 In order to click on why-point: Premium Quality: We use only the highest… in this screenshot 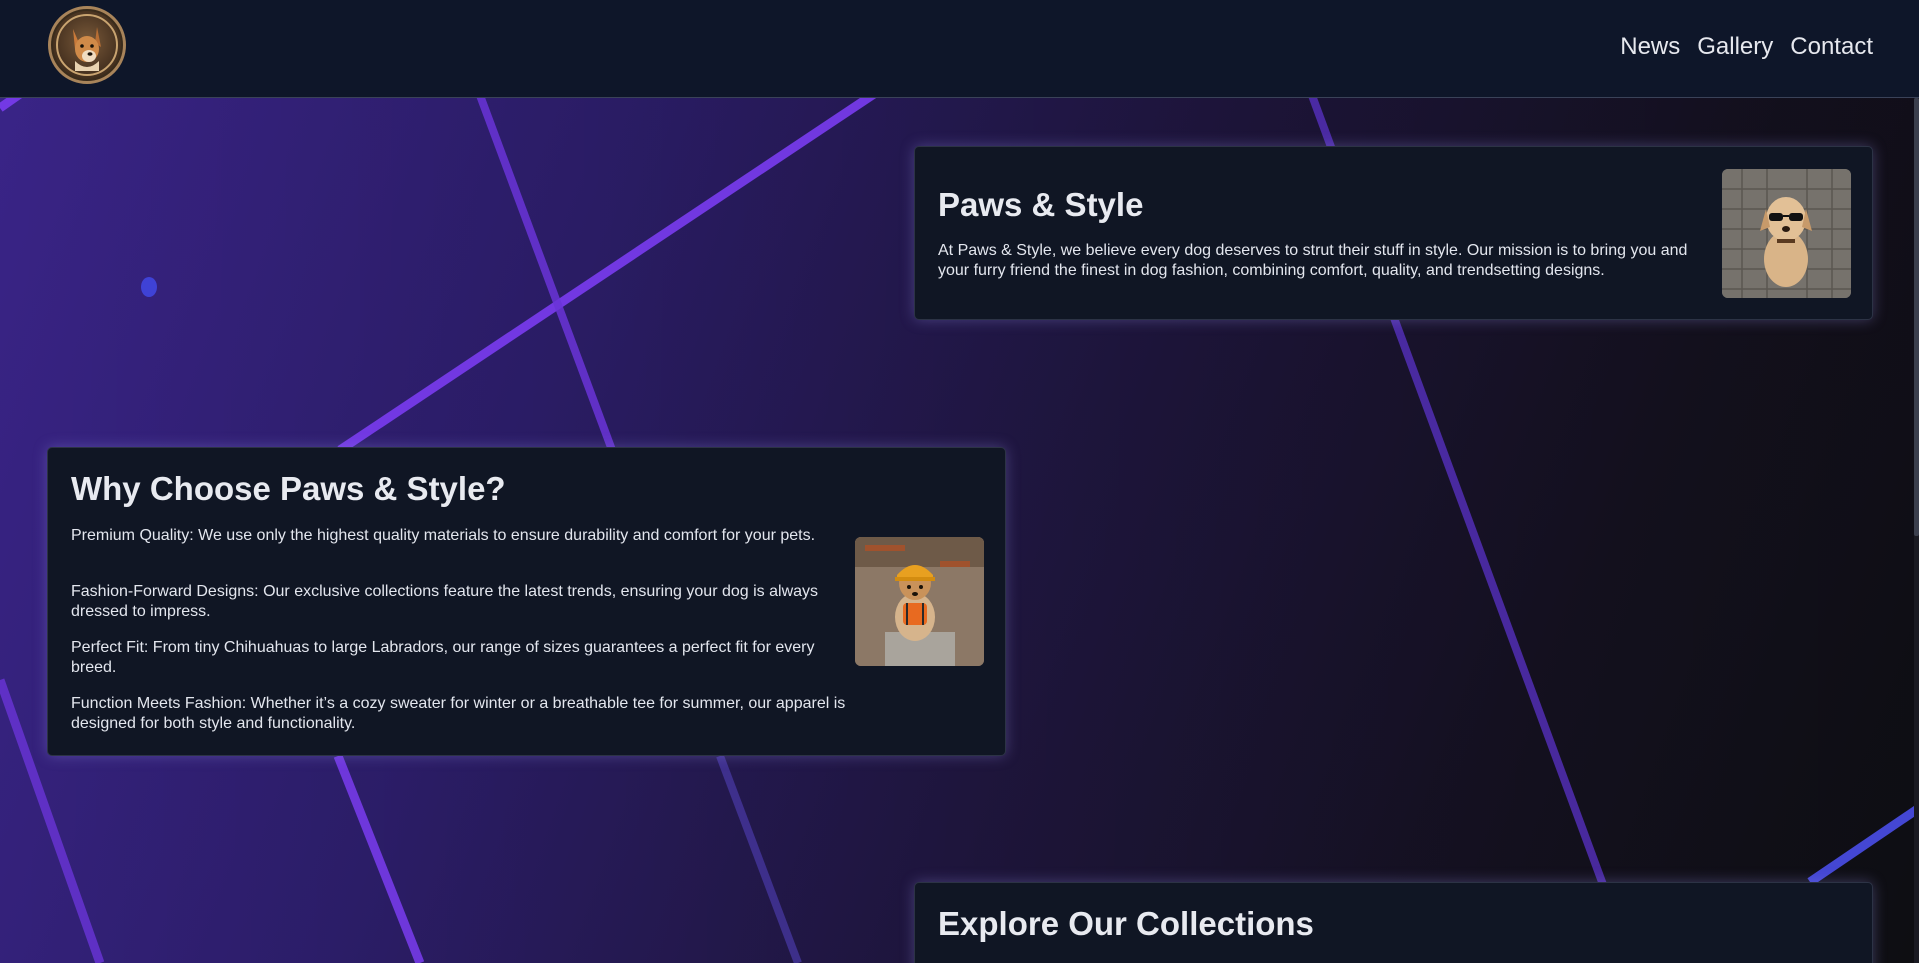, I will do `click(443, 535)`.